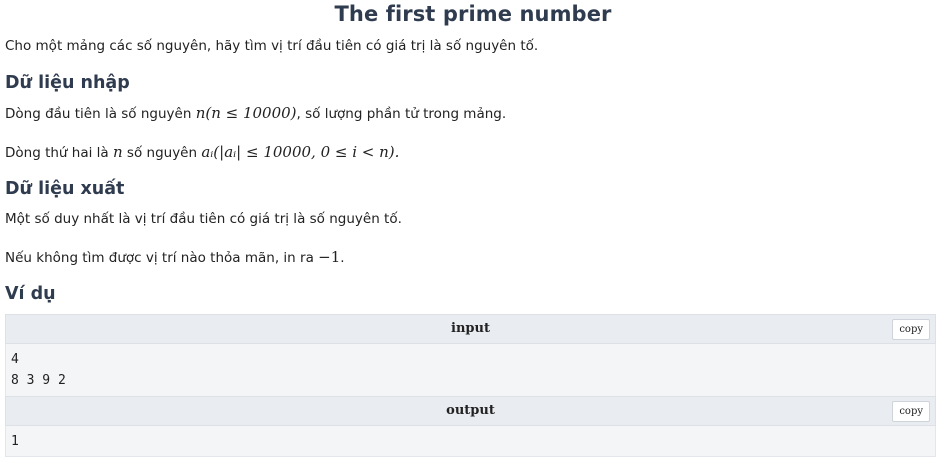 This screenshot has height=465, width=946. Describe the element at coordinates (300, 152) in the screenshot. I see `input-line-2-math: aᵢ(|aᵢ| ≤ 10000, 0 ≤ i < n).` at that location.